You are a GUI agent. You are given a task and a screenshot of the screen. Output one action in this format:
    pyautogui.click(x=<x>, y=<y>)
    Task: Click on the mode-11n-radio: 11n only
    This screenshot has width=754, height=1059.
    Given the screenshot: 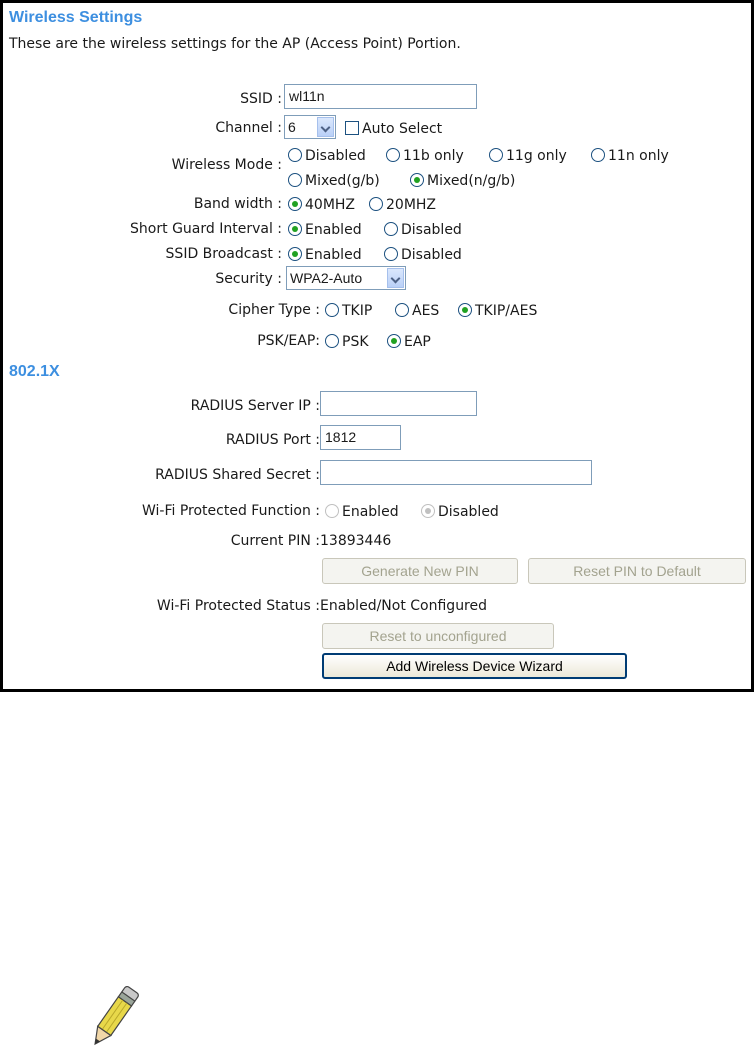 What is the action you would take?
    pyautogui.click(x=630, y=156)
    